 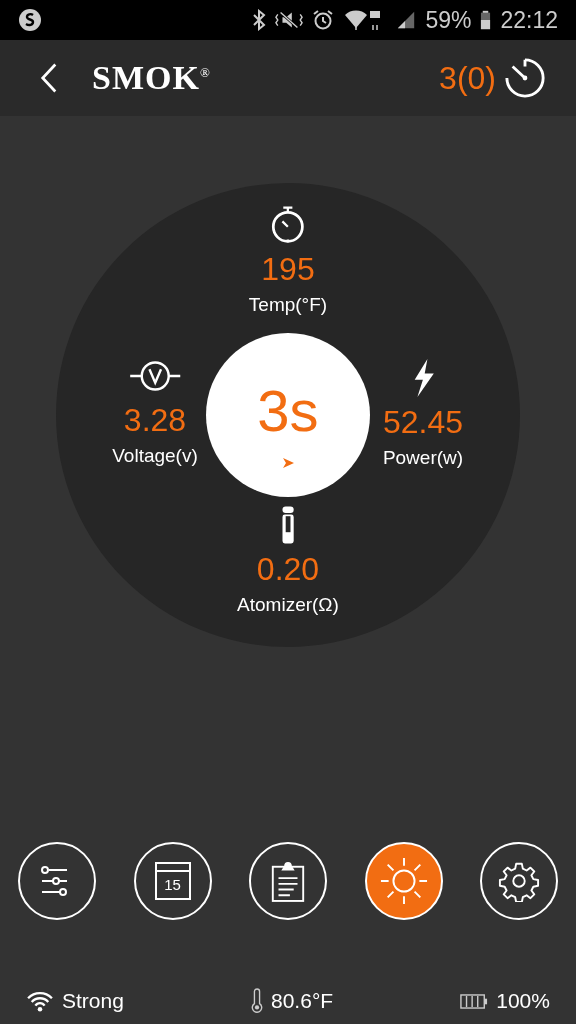 What do you see at coordinates (259, 20) in the screenshot?
I see `bluetooth-icon` at bounding box center [259, 20].